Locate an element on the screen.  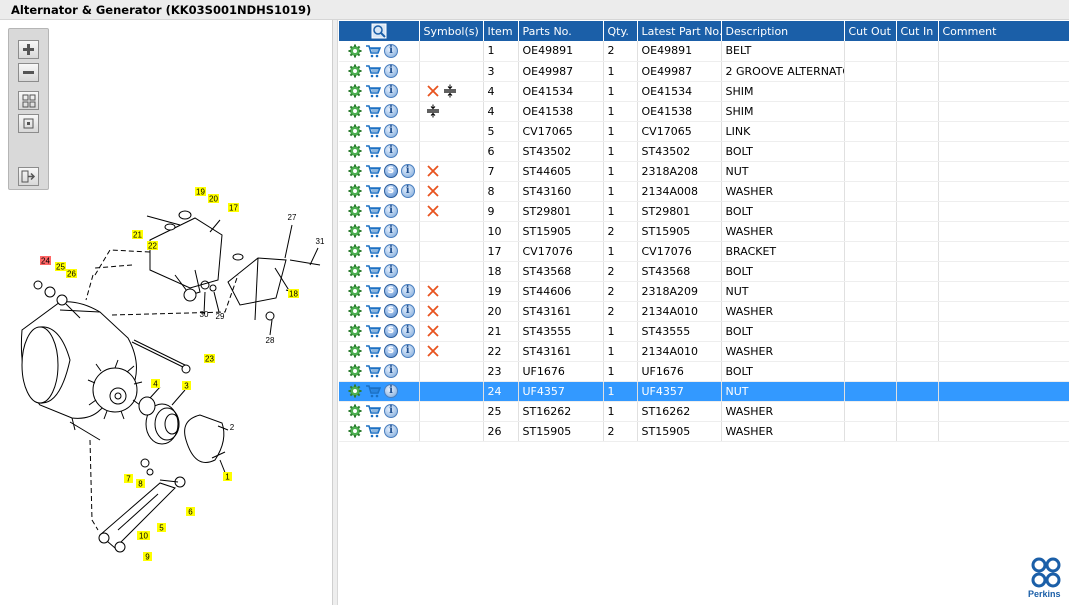
table-row: i 1 OE49891 2 OE49891 BELT is located at coordinates (704, 51).